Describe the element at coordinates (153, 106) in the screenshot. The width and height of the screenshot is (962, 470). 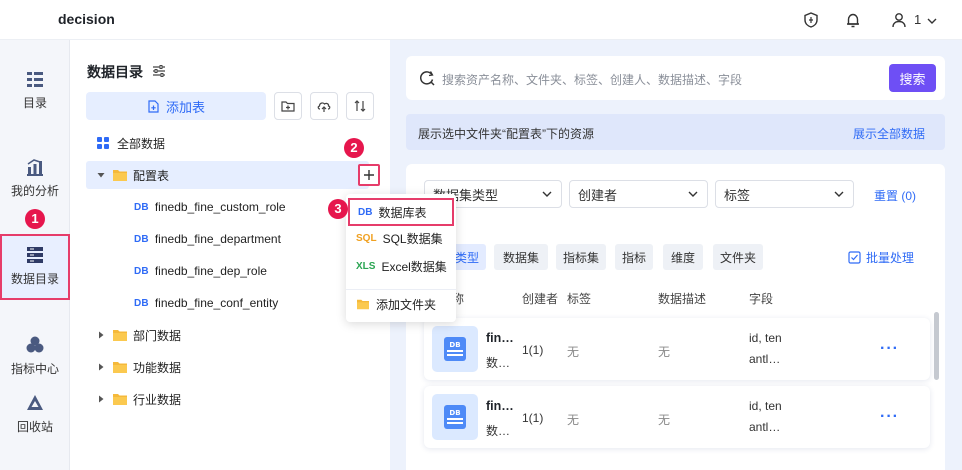
I see `add-file-icon` at that location.